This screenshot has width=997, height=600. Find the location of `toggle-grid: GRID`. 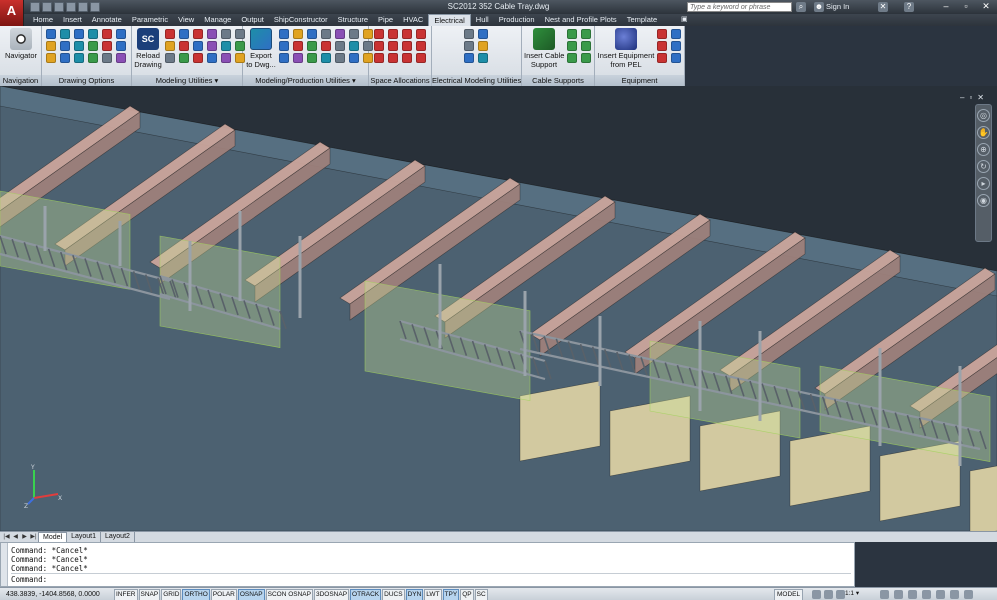

toggle-grid: GRID is located at coordinates (171, 594).